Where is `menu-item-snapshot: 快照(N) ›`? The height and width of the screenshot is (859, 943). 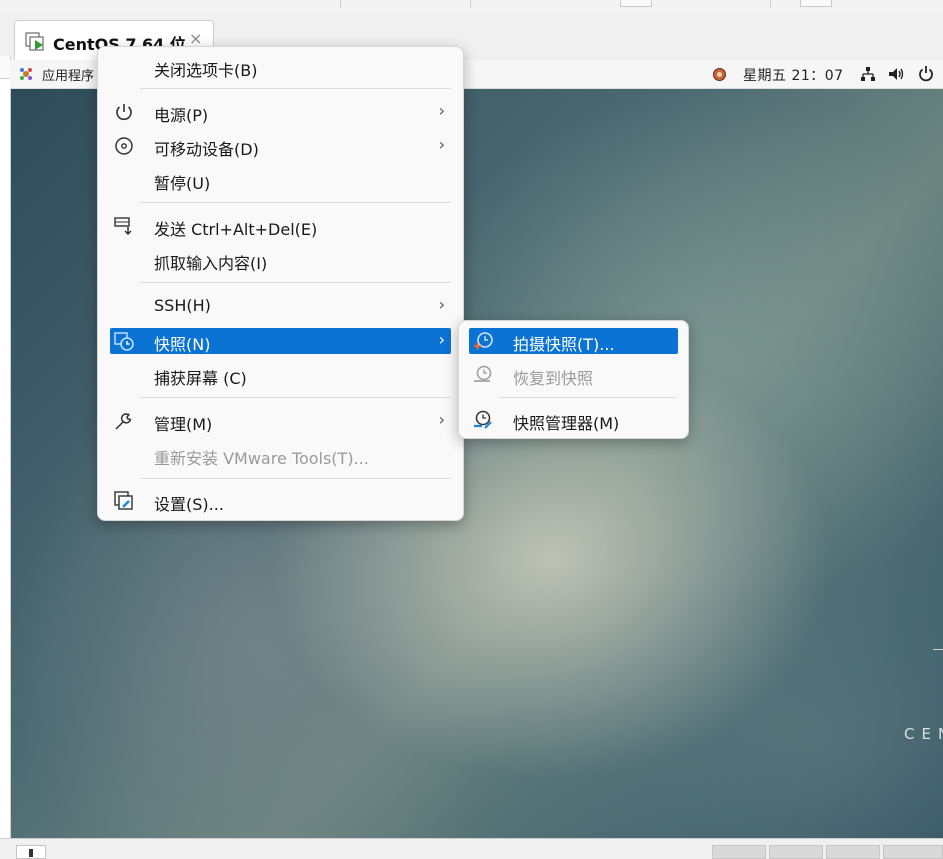 menu-item-snapshot: 快照(N) › is located at coordinates (280, 341).